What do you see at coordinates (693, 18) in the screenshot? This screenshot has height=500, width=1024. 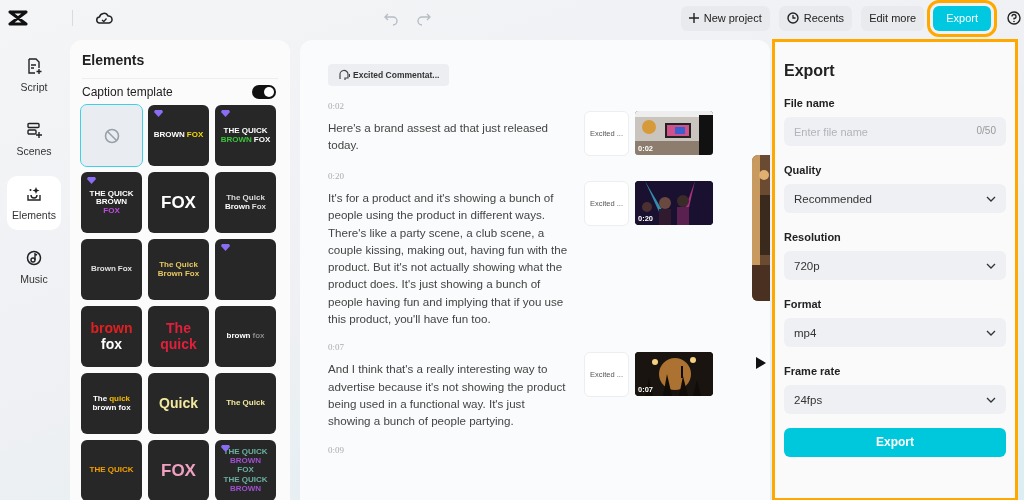 I see `plus-icon` at bounding box center [693, 18].